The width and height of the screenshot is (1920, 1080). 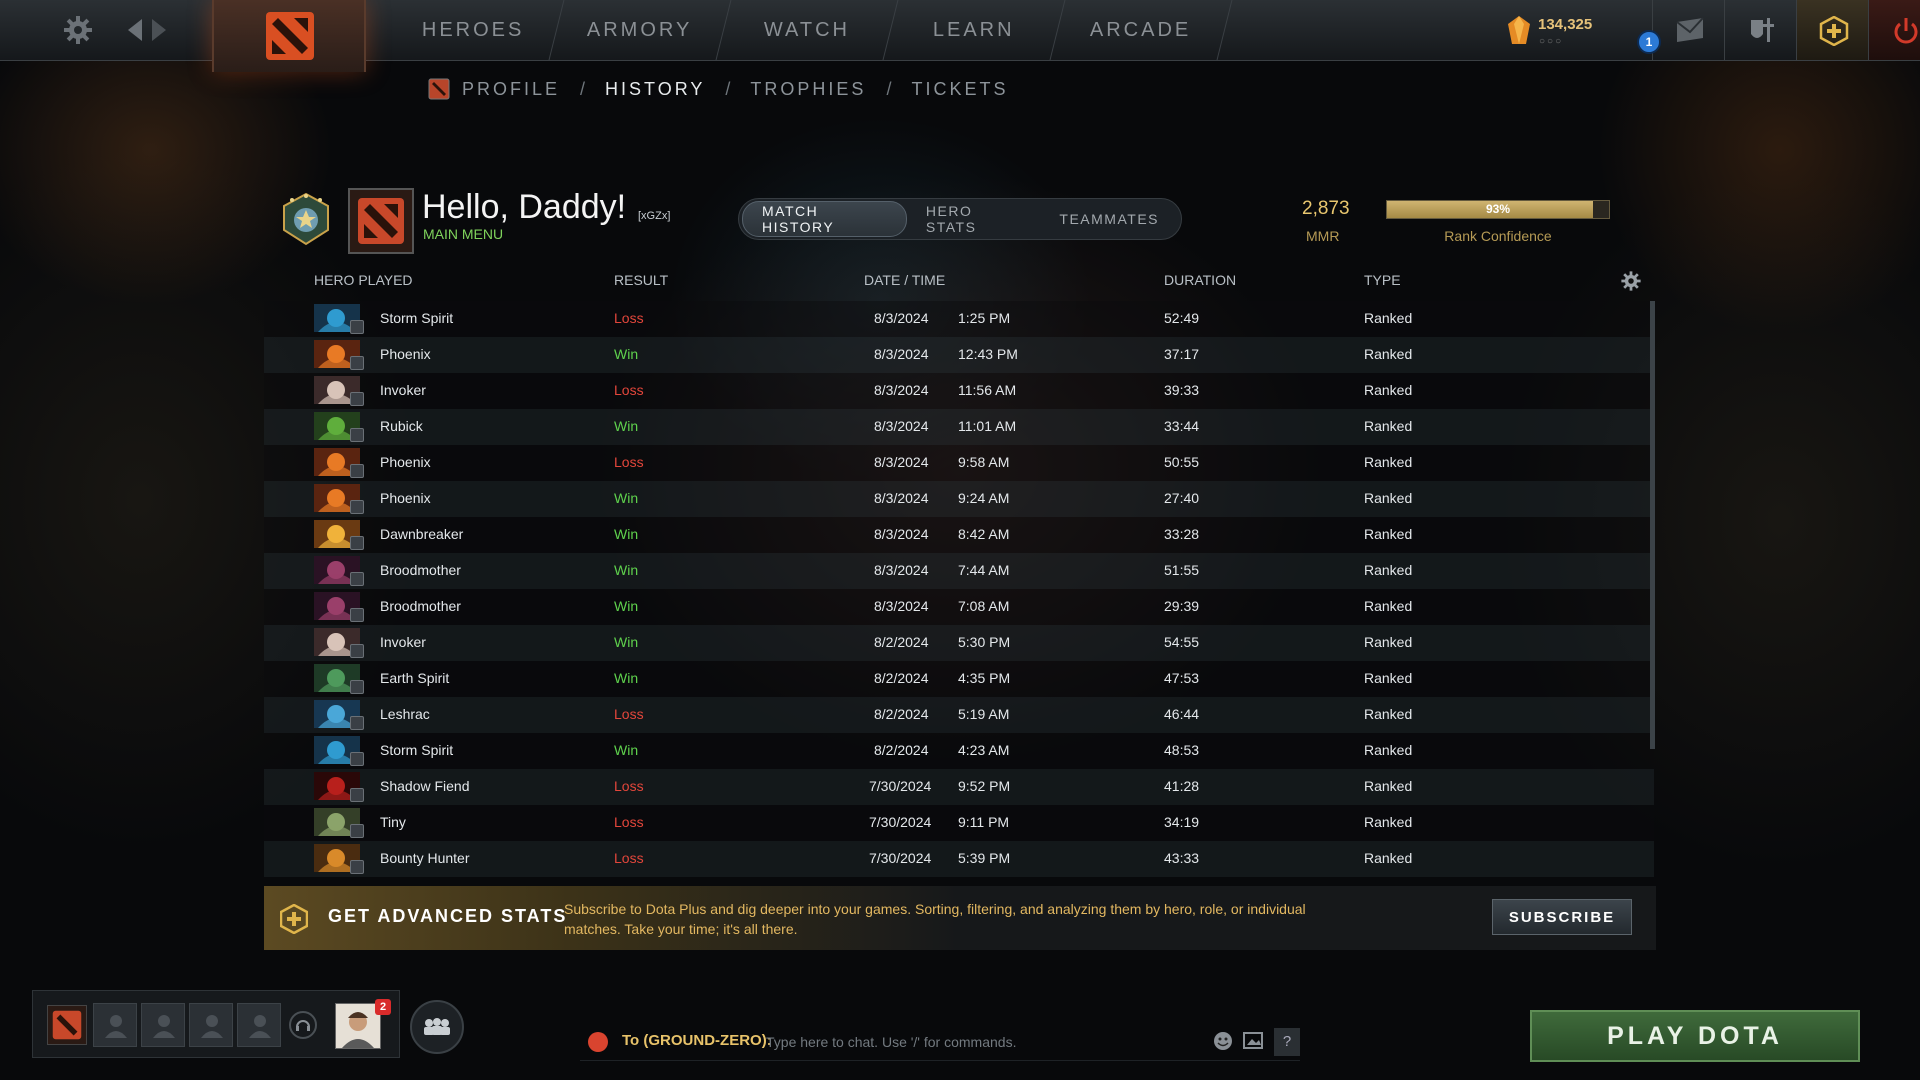 What do you see at coordinates (984, 318) in the screenshot?
I see `match-time: 1:25 PM` at bounding box center [984, 318].